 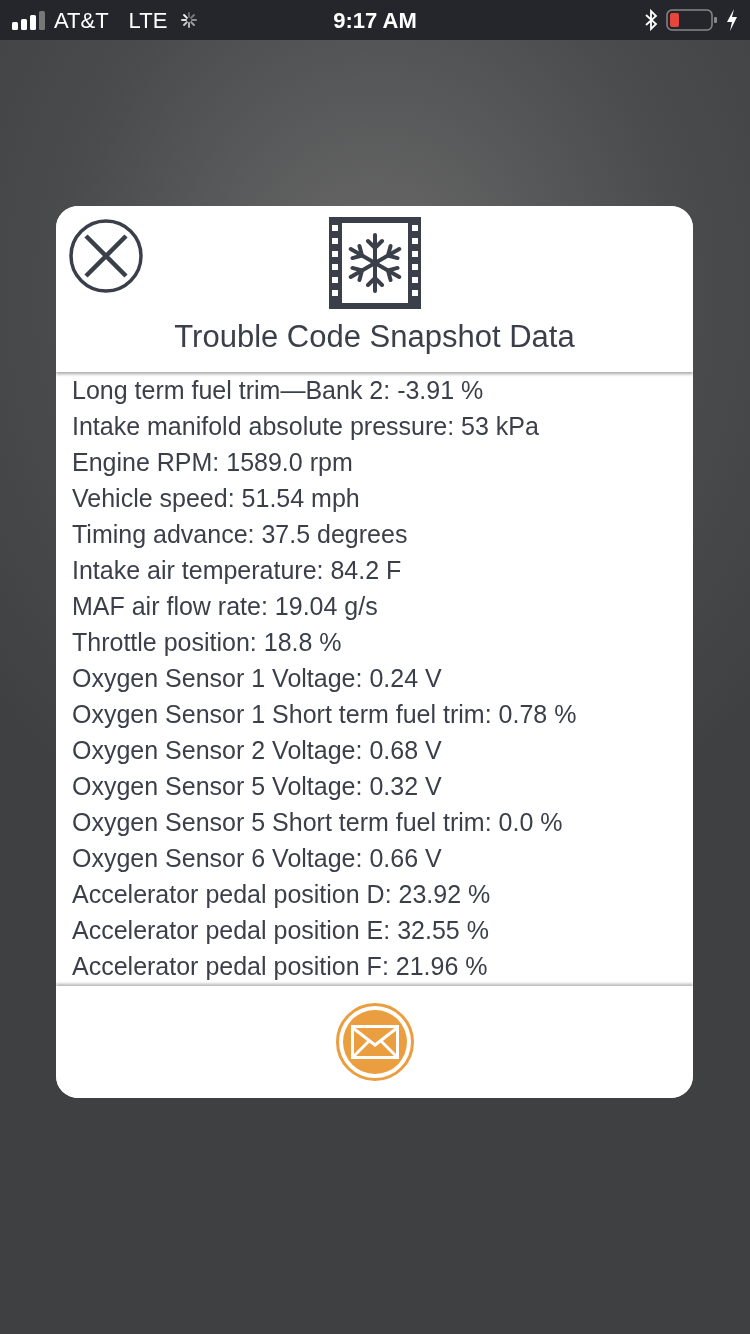 What do you see at coordinates (257, 678) in the screenshot?
I see `data-row-text: Oxygen Sensor 1 Voltage: 0.24 V` at bounding box center [257, 678].